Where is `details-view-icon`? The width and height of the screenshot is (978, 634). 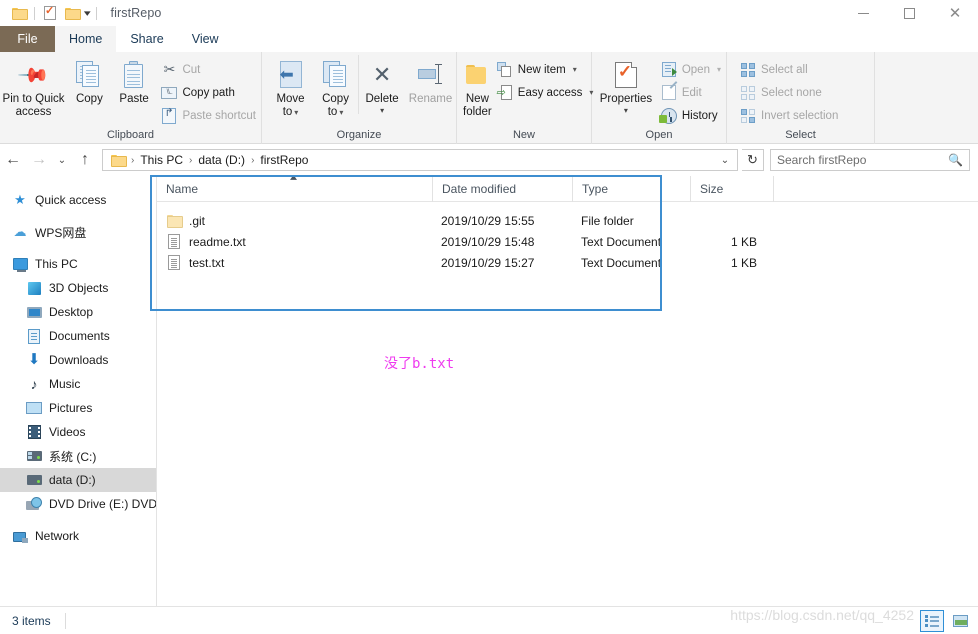 details-view-icon is located at coordinates (932, 620).